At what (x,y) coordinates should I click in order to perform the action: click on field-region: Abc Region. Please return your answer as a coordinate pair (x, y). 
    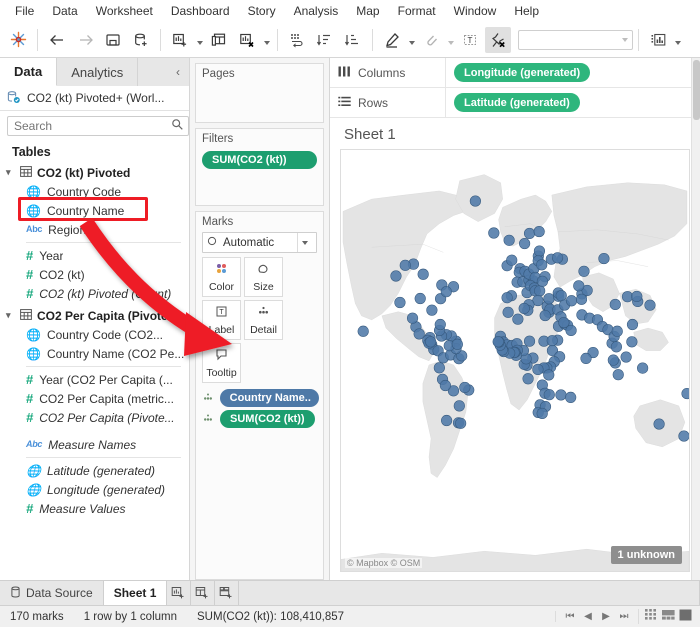
    Looking at the image, I should click on (94, 229).